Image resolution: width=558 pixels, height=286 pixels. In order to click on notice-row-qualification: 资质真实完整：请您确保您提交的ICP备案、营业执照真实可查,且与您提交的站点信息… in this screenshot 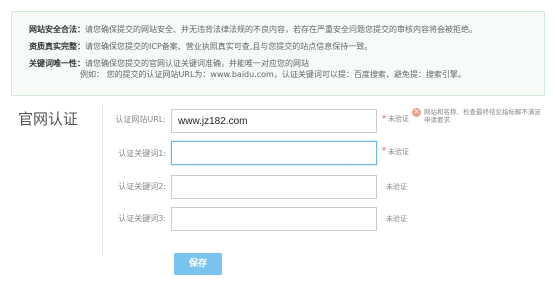, I will do `click(200, 47)`.